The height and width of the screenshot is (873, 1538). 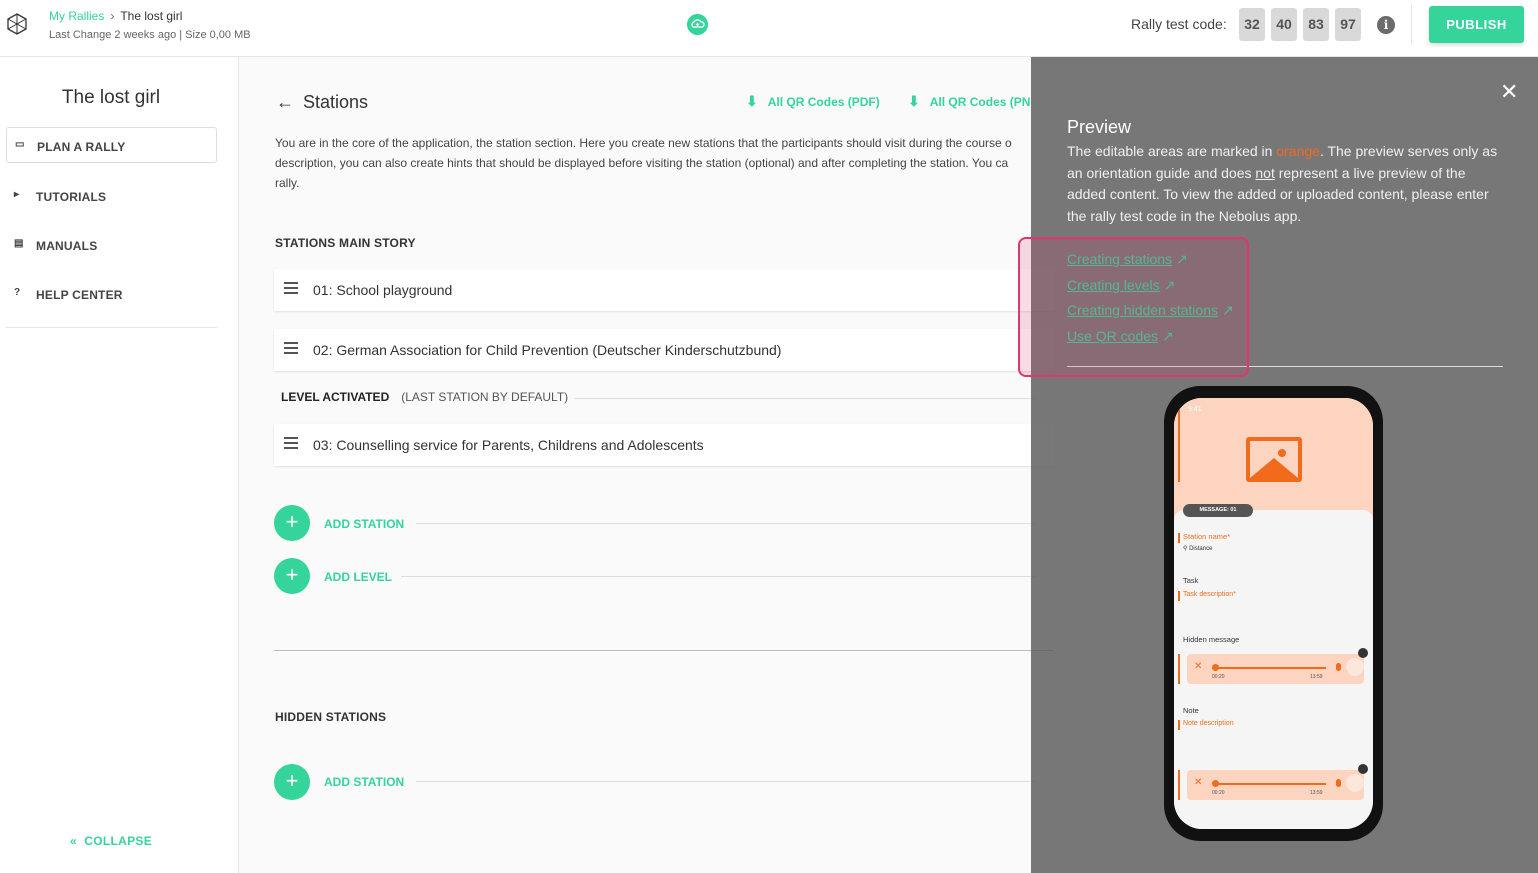 What do you see at coordinates (1265, 172) in the screenshot?
I see `preview-not-word: not` at bounding box center [1265, 172].